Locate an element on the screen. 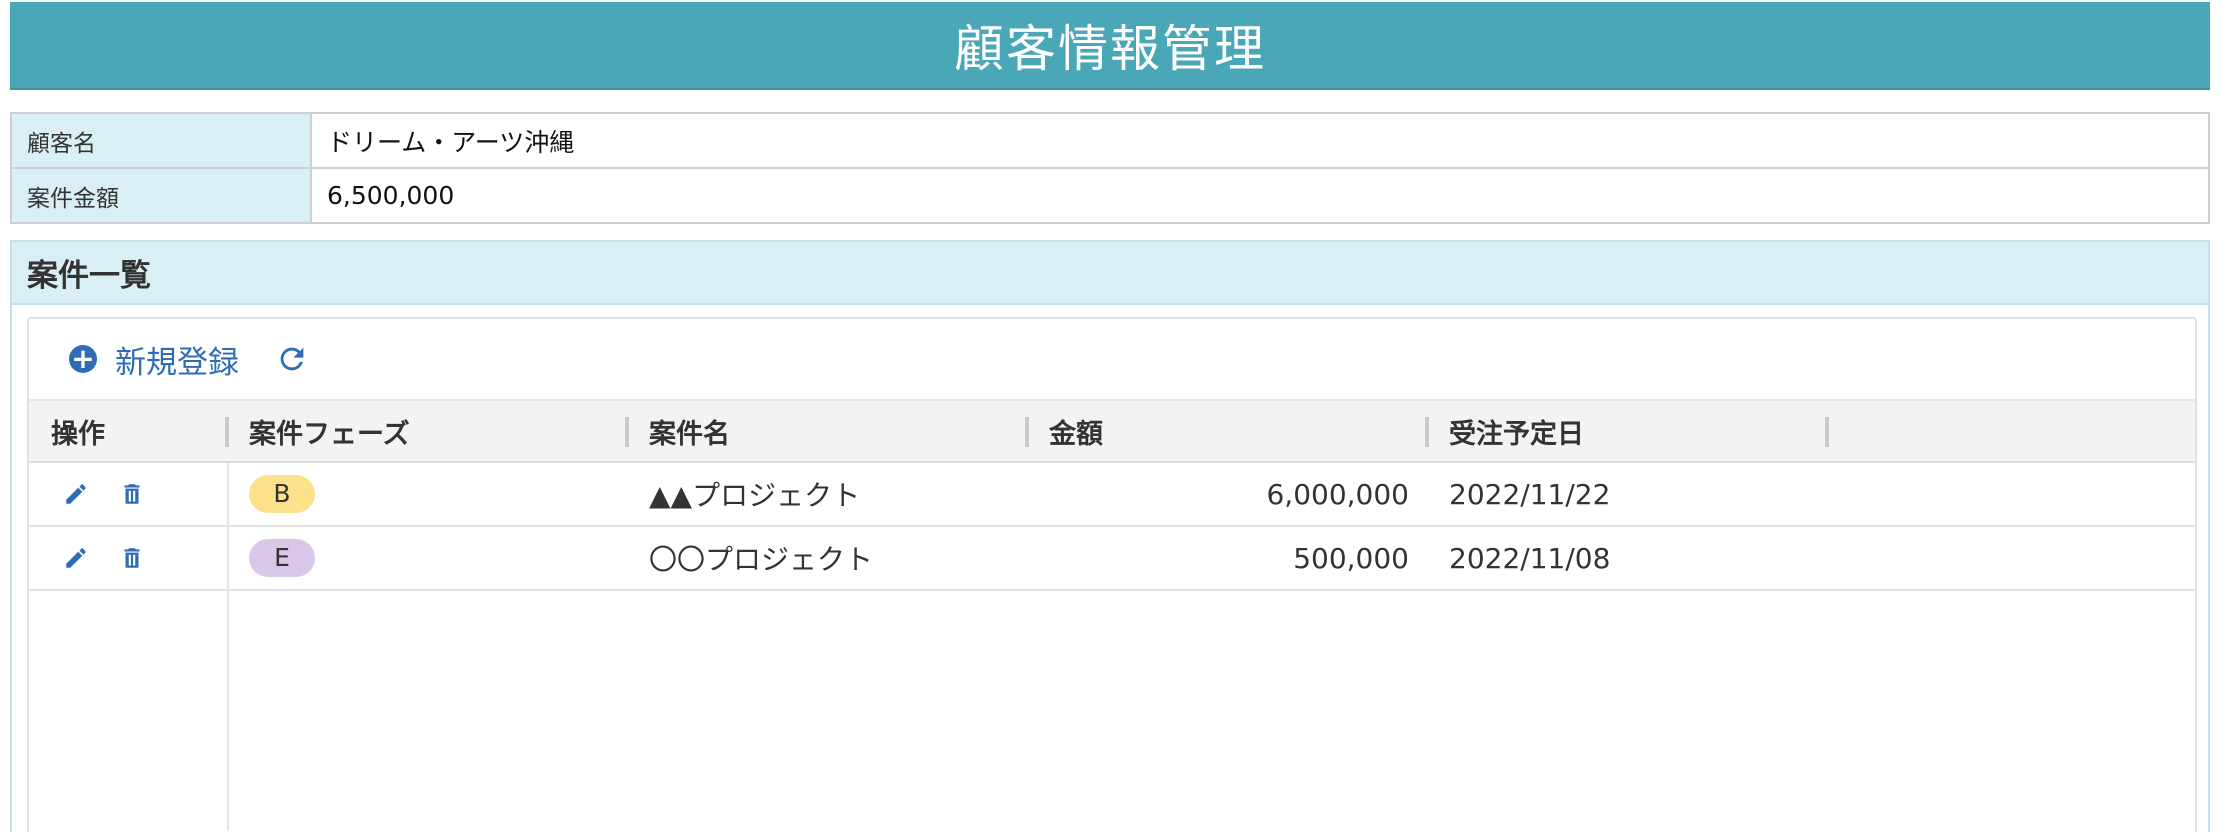 Image resolution: width=2222 pixels, height=832 pixels. column-header-date-label: 受注予定日 is located at coordinates (1516, 434).